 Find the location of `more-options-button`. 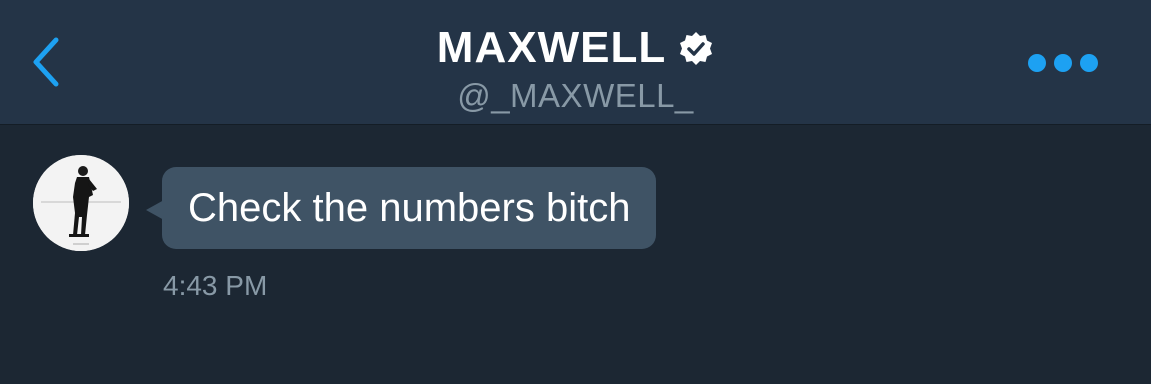

more-options-button is located at coordinates (1063, 63).